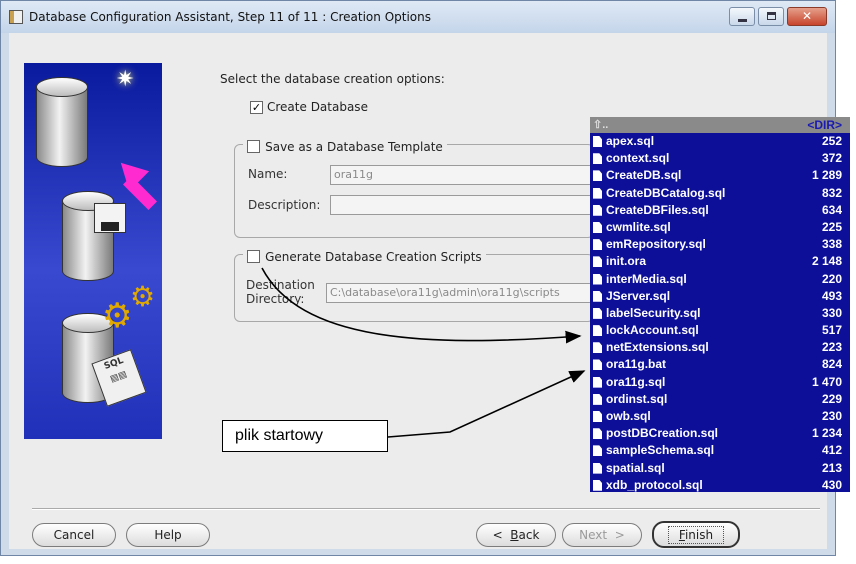 The image size is (856, 564). I want to click on arrow-to-init-ora, so click(421, 305).